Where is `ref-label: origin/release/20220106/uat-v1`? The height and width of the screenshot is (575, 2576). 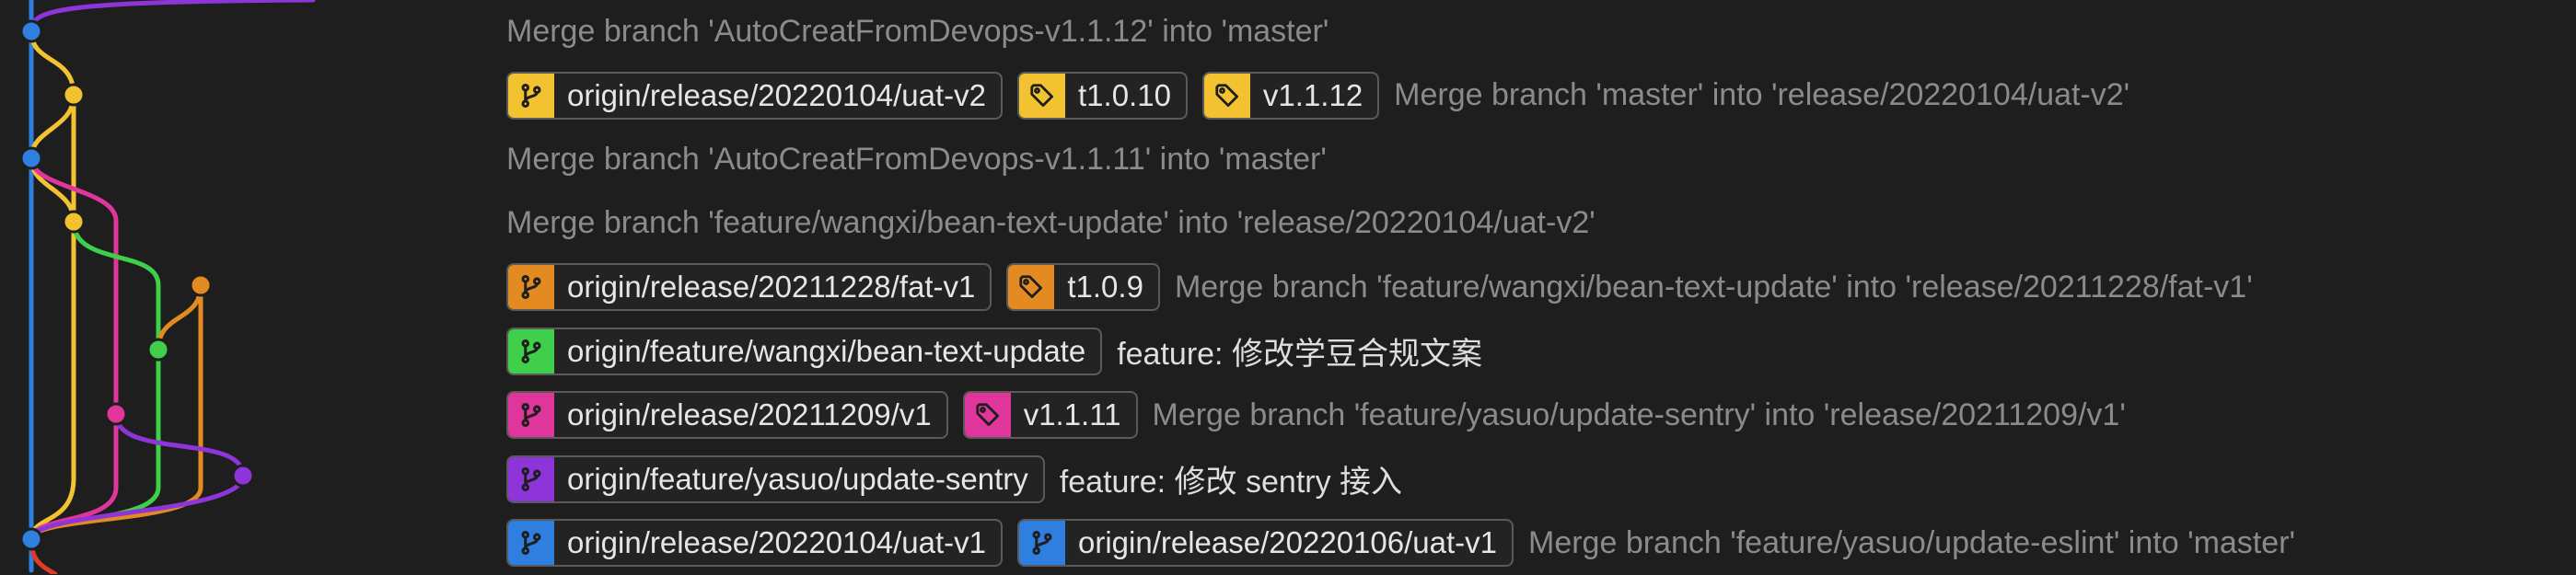 ref-label: origin/release/20220106/uat-v1 is located at coordinates (1288, 543).